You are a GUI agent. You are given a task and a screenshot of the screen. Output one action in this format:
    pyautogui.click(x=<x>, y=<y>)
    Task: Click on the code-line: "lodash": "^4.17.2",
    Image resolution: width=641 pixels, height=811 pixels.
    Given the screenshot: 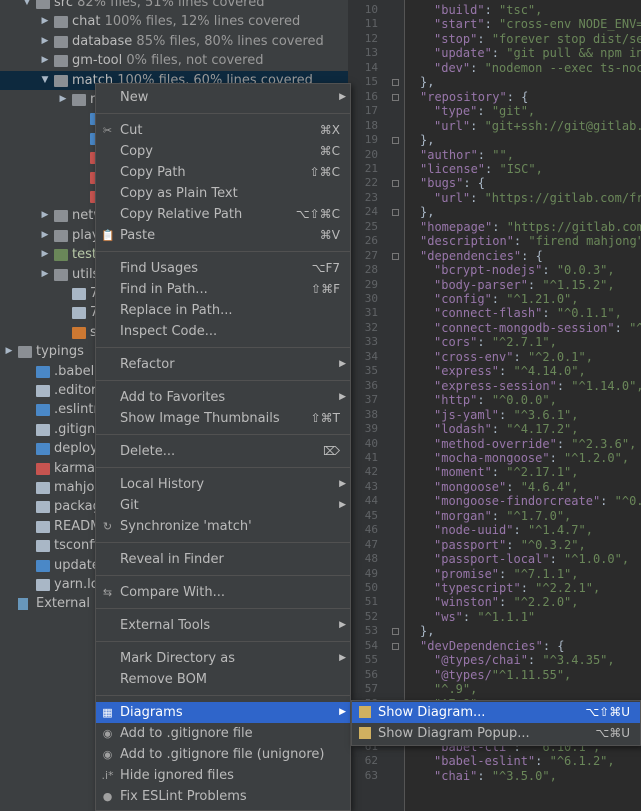 What is the action you would take?
    pyautogui.click(x=506, y=429)
    